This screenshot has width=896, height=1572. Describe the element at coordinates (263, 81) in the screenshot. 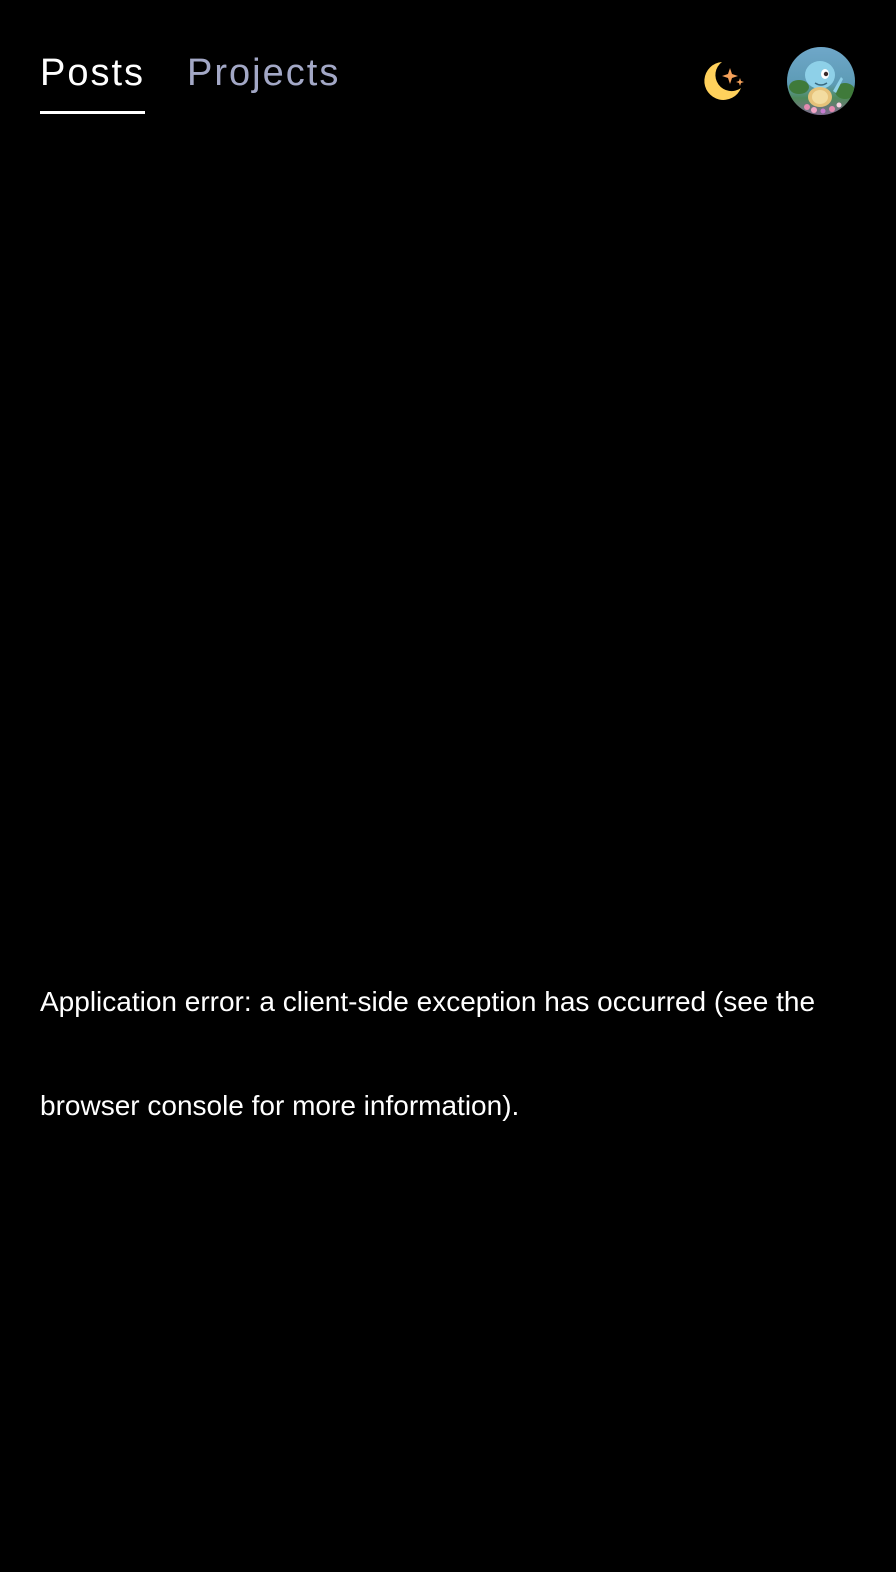

I see `tab-projects: Projects` at that location.